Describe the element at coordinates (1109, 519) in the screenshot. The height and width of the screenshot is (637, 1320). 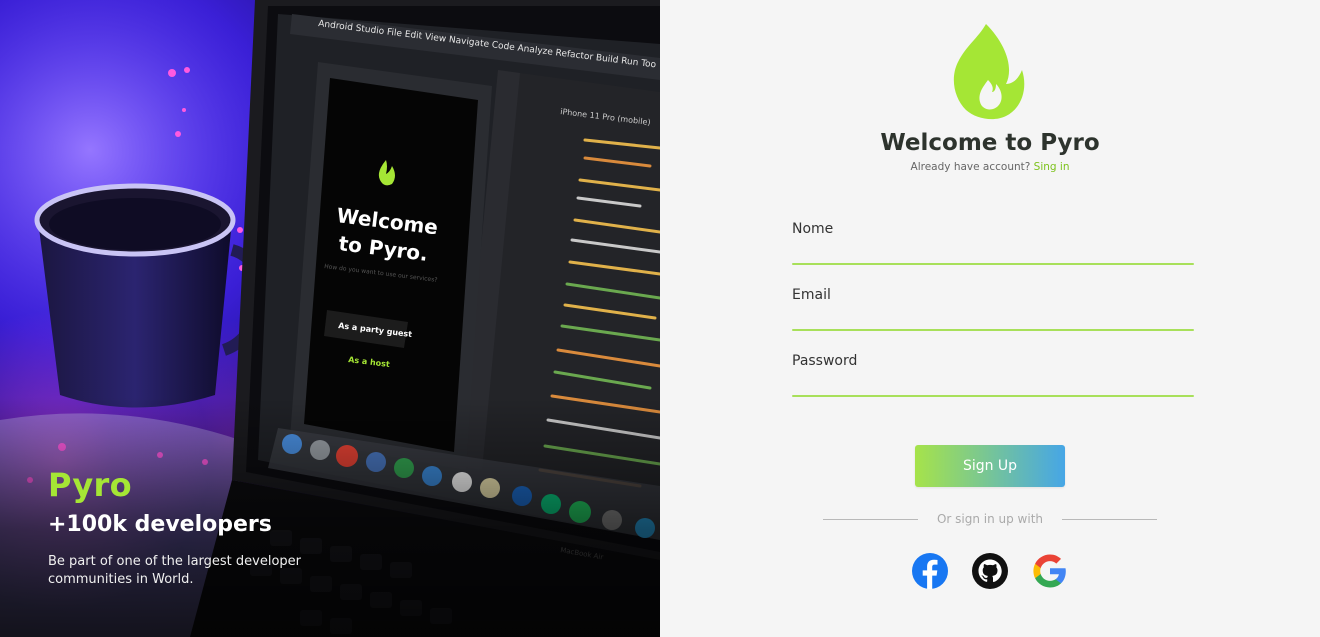
I see `divider-line-right` at that location.